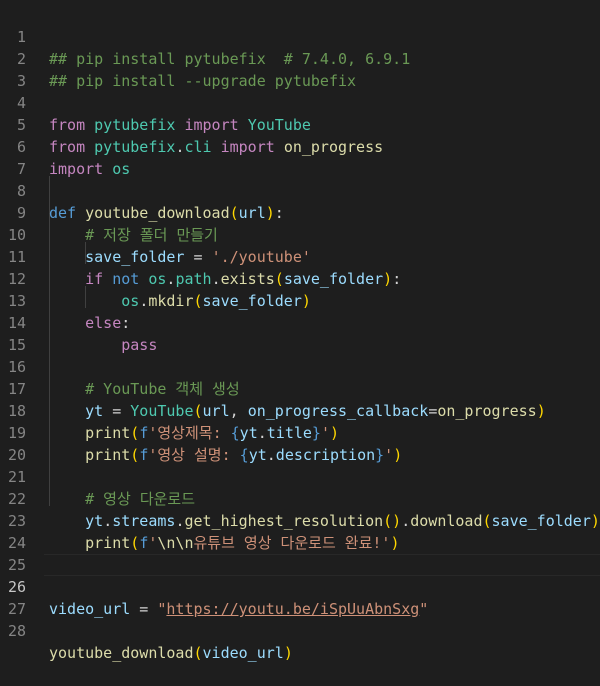 The height and width of the screenshot is (686, 600). Describe the element at coordinates (243, 653) in the screenshot. I see `variable-token: video_url` at that location.